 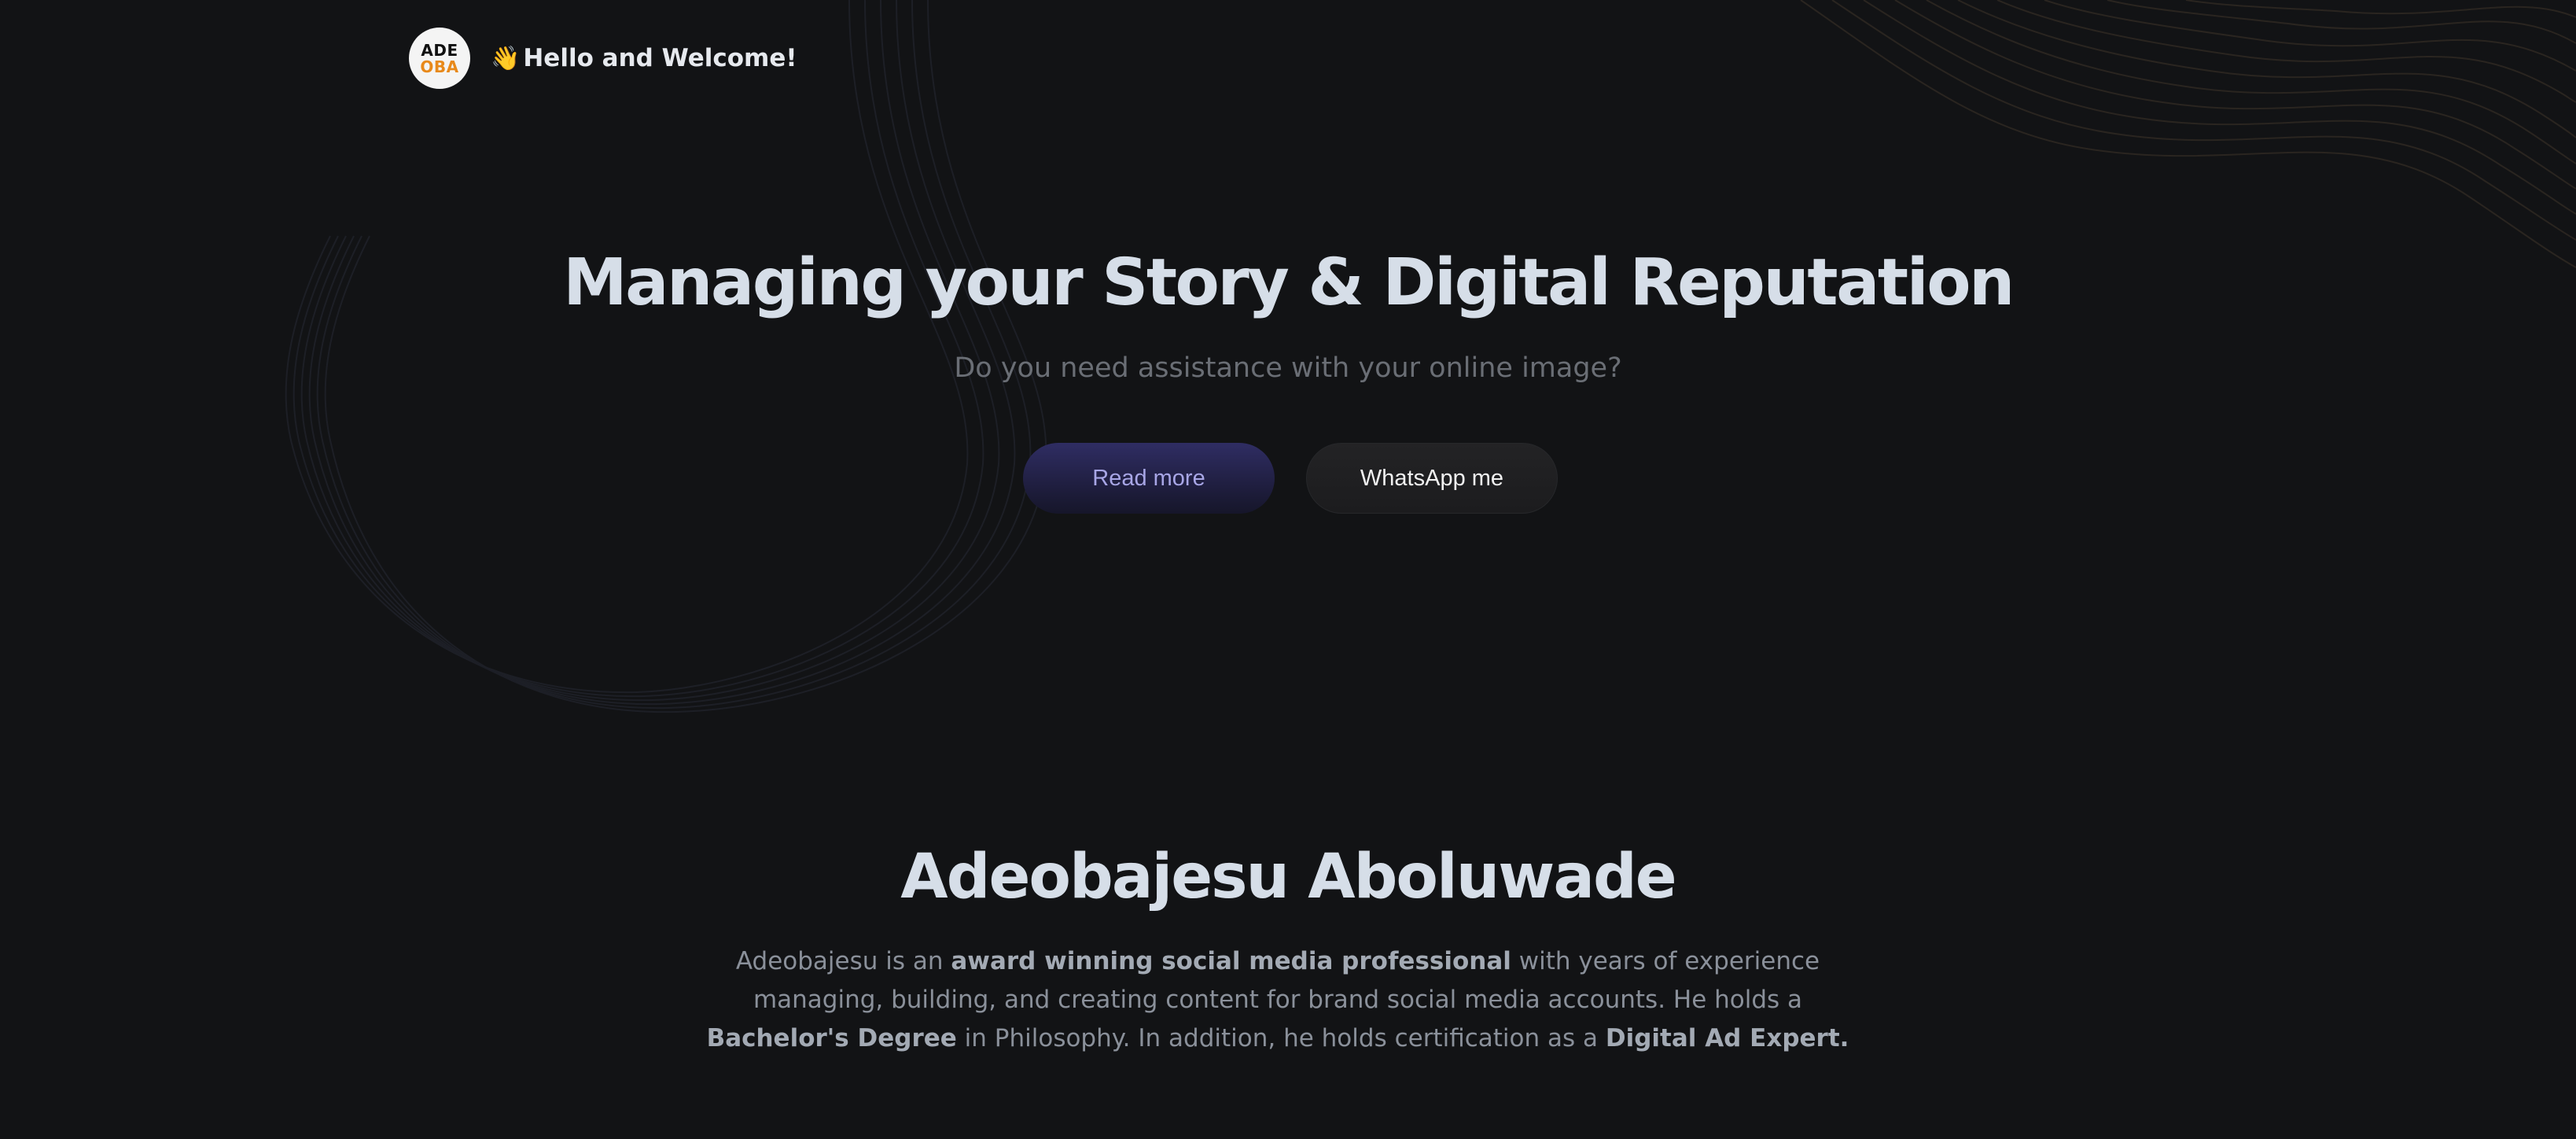 What do you see at coordinates (1727, 1038) in the screenshot?
I see `bio-highlight: Digital Ad Expert.` at bounding box center [1727, 1038].